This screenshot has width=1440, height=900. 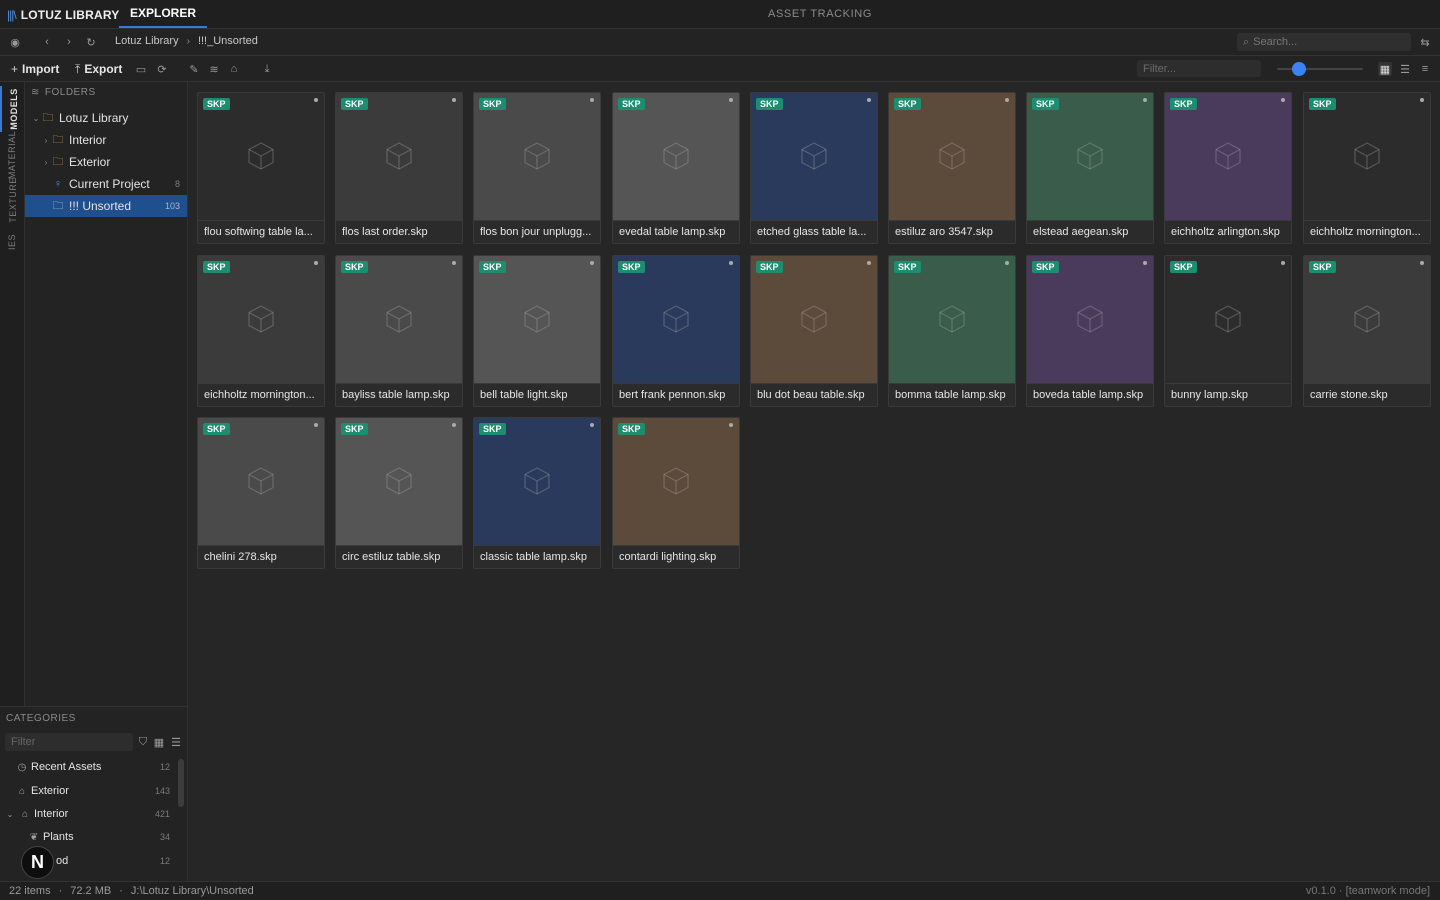 What do you see at coordinates (163, 14) in the screenshot?
I see `tab-explorer: EXPLORER` at bounding box center [163, 14].